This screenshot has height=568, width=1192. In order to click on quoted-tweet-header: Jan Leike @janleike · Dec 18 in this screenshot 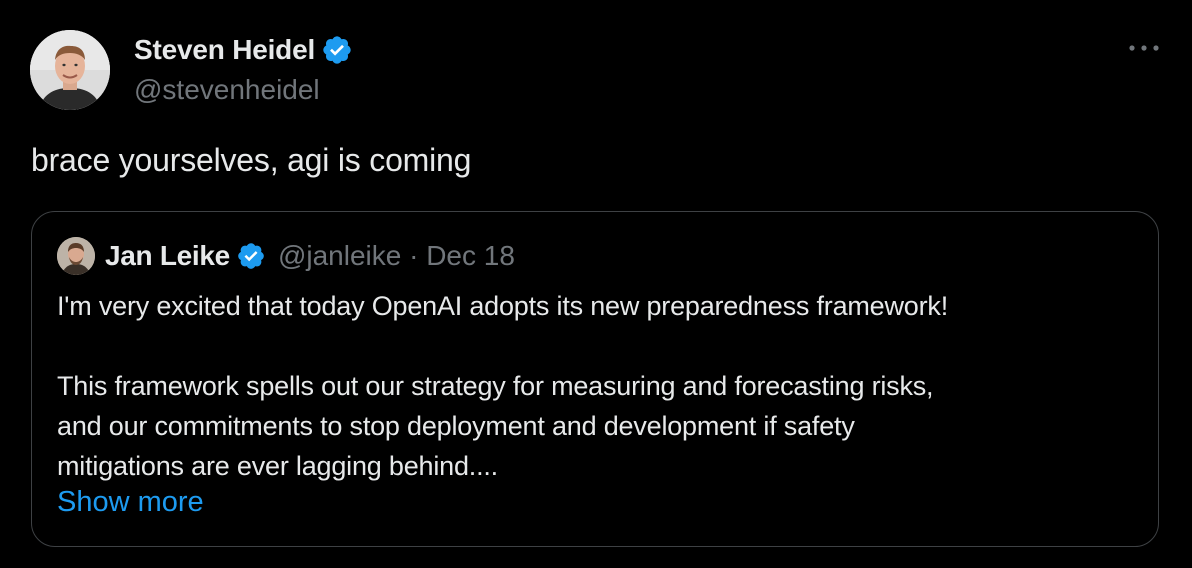, I will do `click(286, 256)`.